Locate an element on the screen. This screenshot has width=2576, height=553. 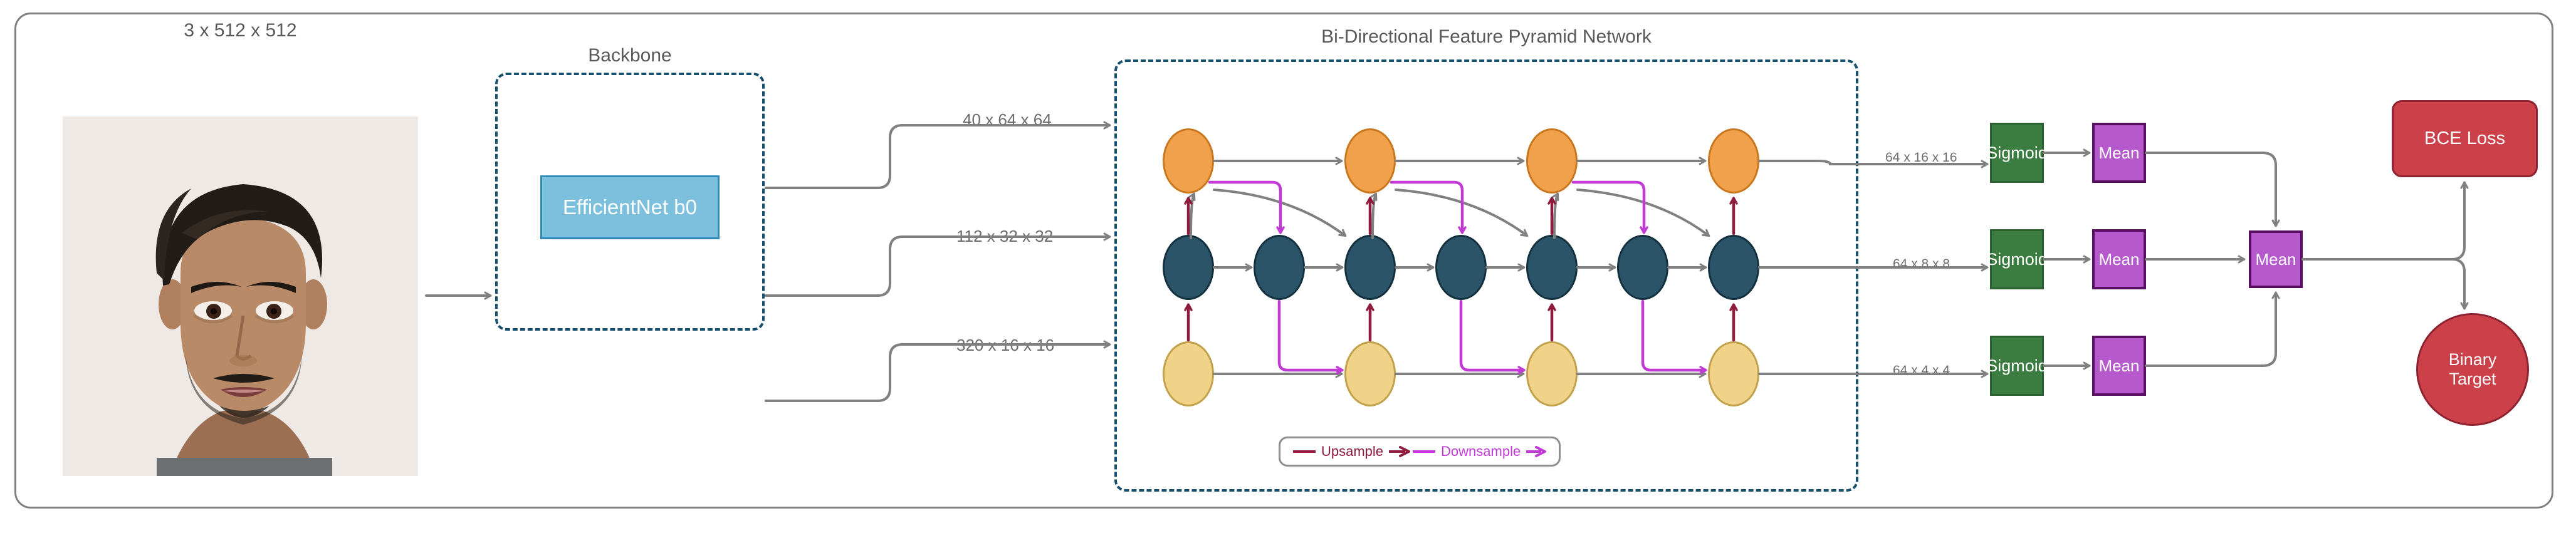
efficientnet-block: EfficientNet b0 is located at coordinates (630, 207).